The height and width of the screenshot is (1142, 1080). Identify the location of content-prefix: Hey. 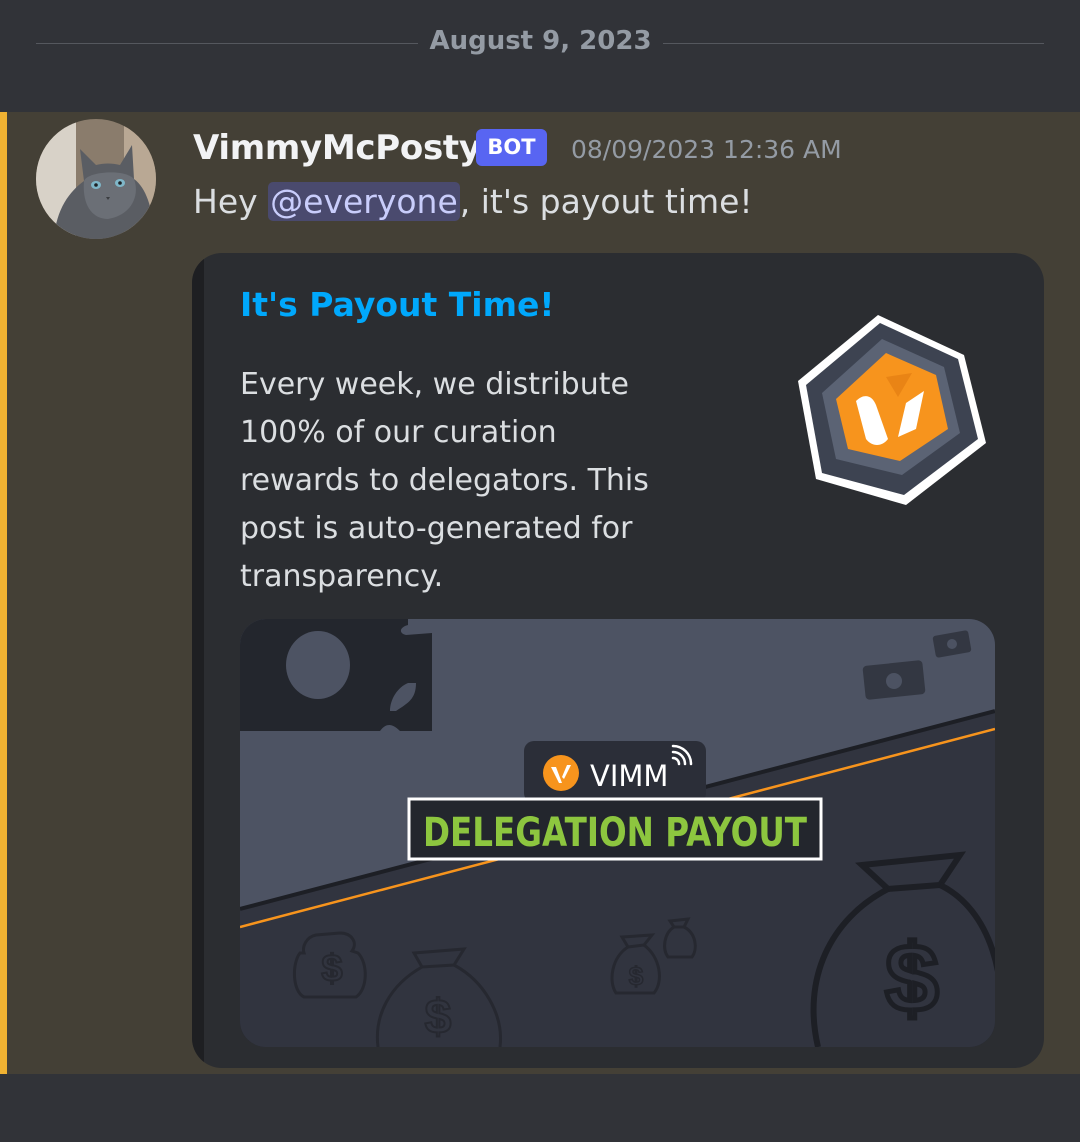
(231, 201).